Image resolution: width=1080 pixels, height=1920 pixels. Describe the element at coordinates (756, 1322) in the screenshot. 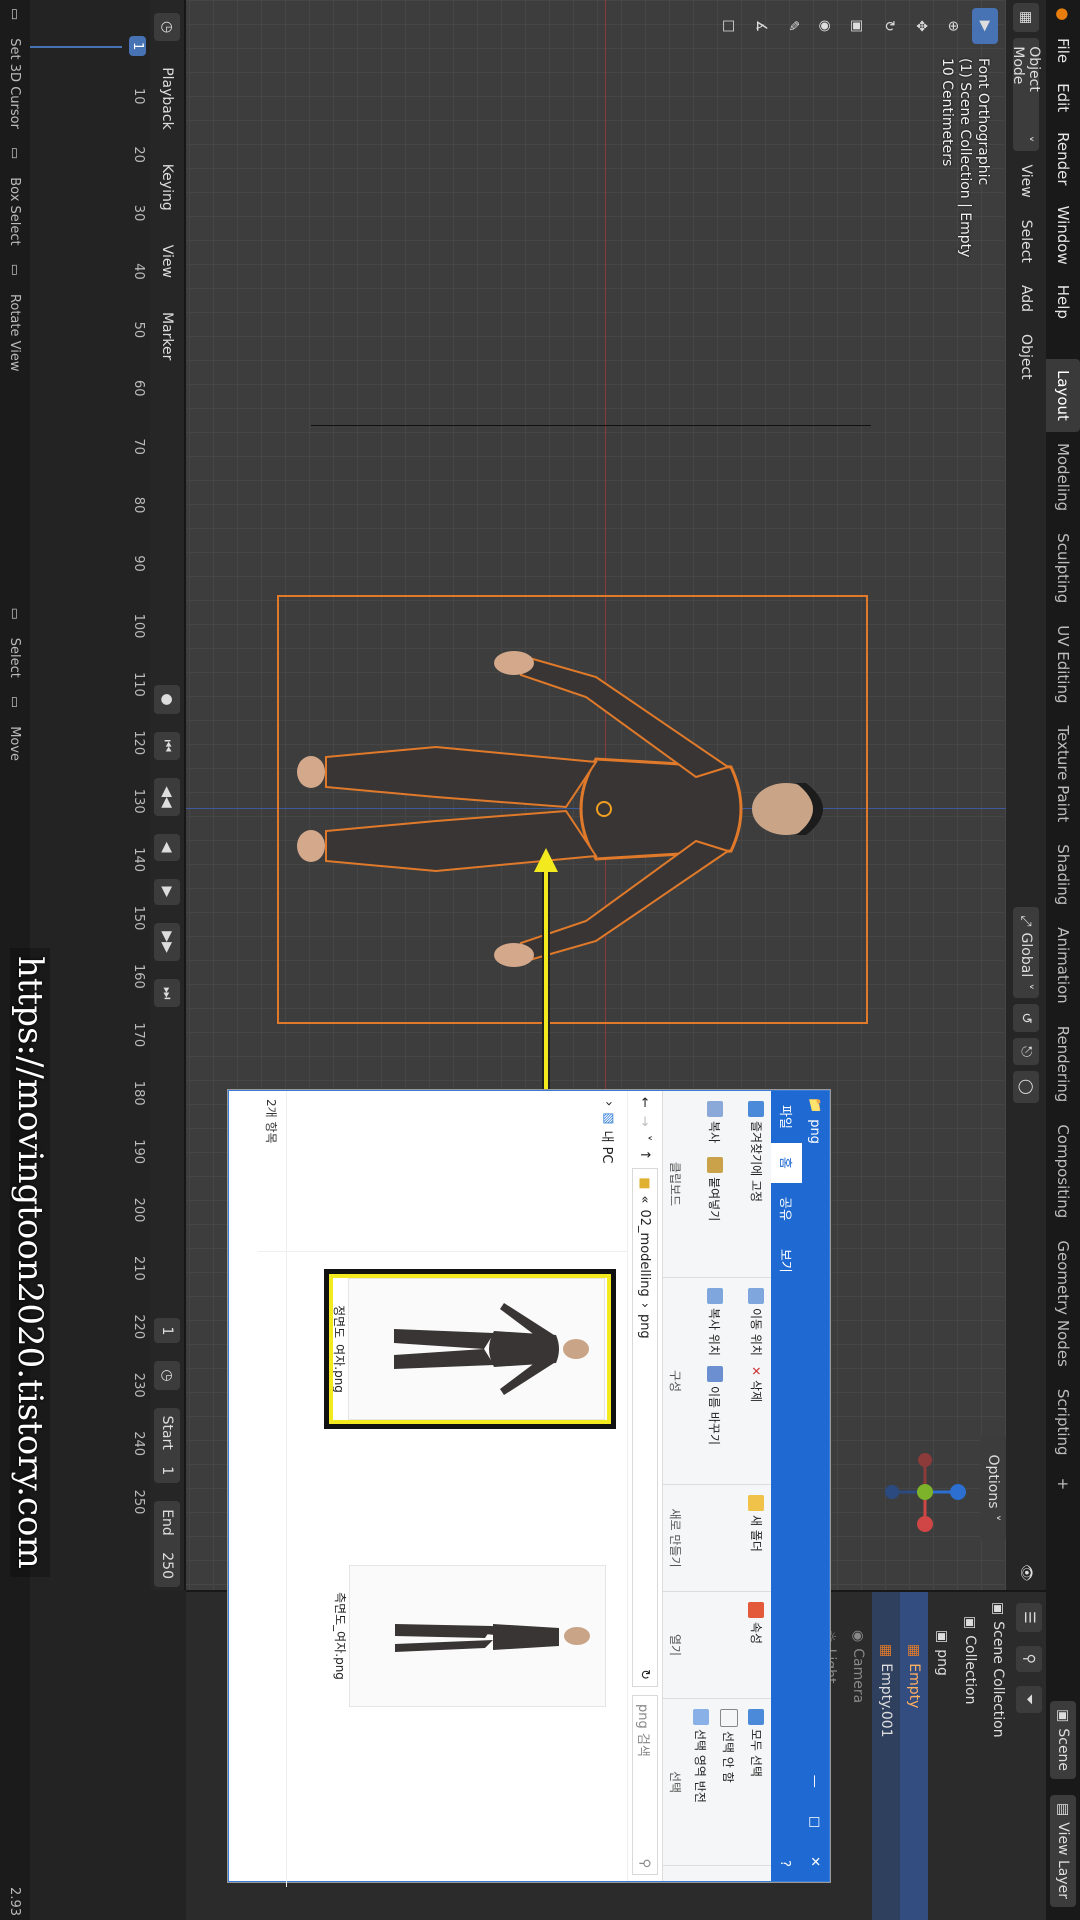

I see `move-to-button: 이동 위치` at that location.